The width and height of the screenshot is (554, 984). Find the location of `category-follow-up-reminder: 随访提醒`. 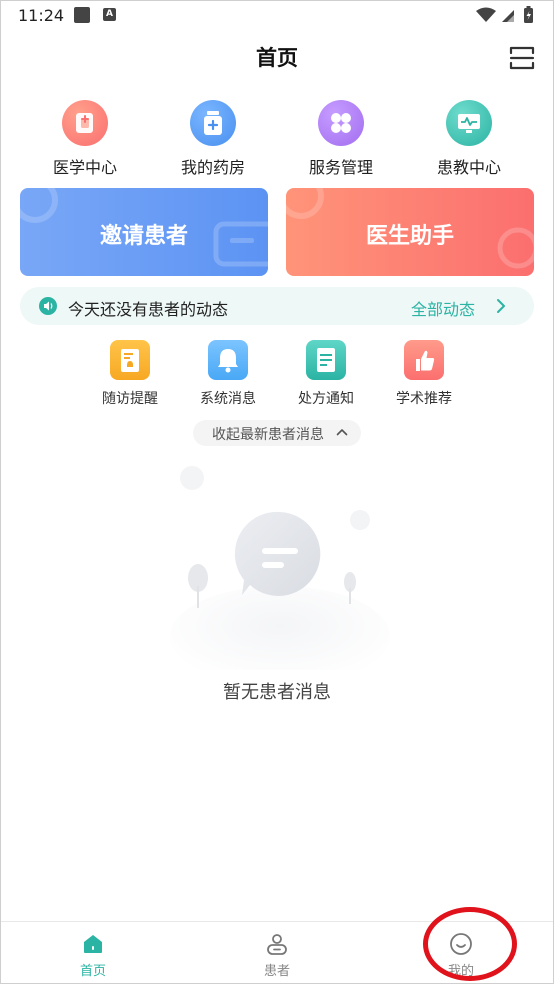

category-follow-up-reminder: 随访提醒 is located at coordinates (130, 375).